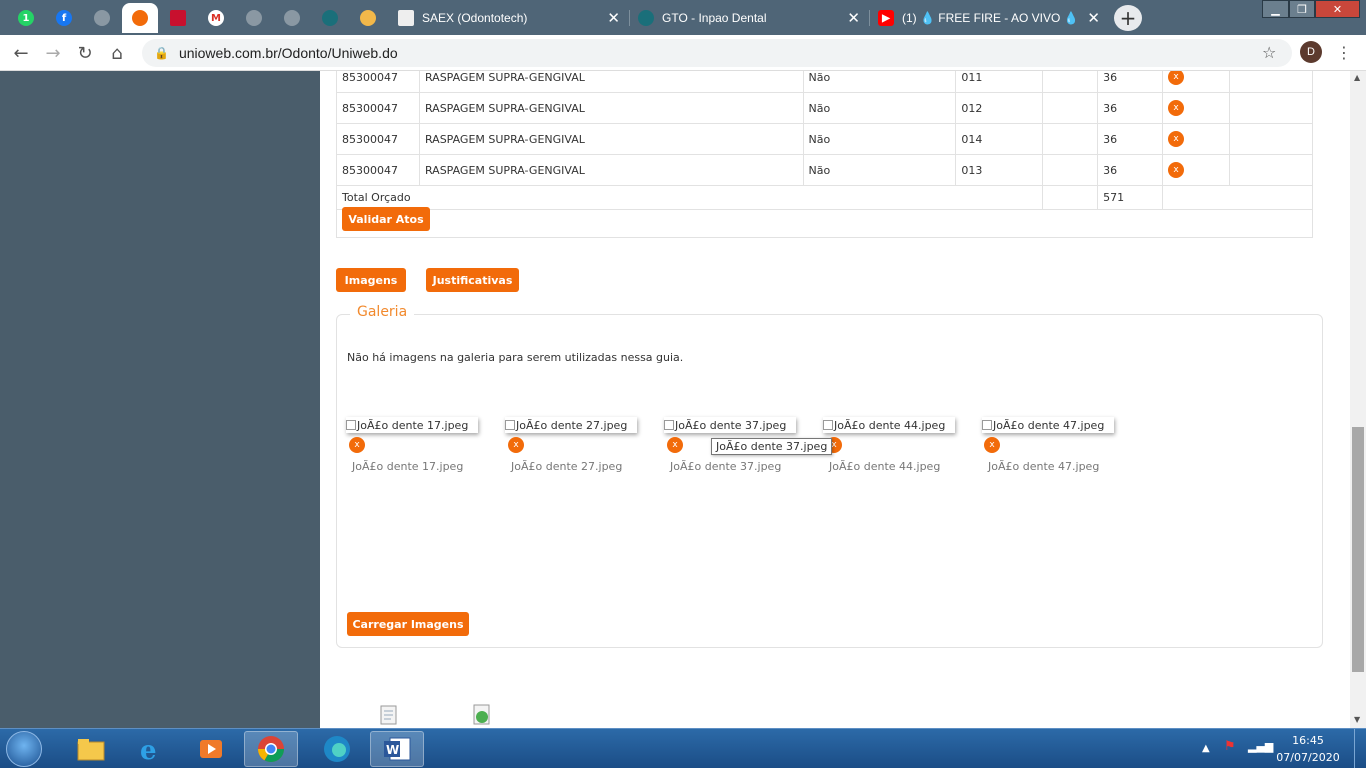 The width and height of the screenshot is (1366, 768). Describe the element at coordinates (1275, 9) in the screenshot. I see `minimize-button: ▁` at that location.